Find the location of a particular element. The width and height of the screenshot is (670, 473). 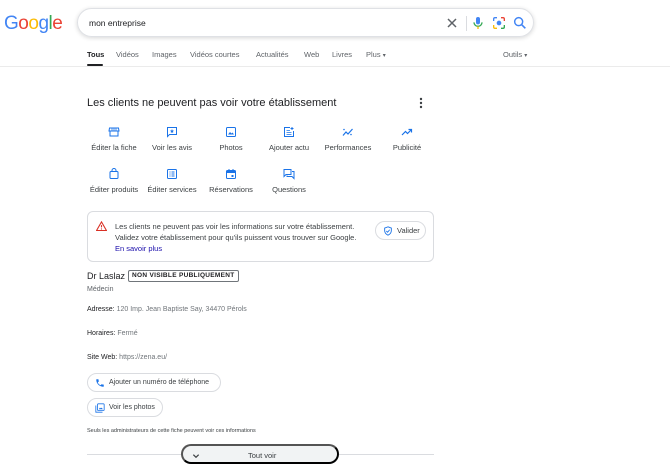

photo-library-icon is located at coordinates (100, 408).